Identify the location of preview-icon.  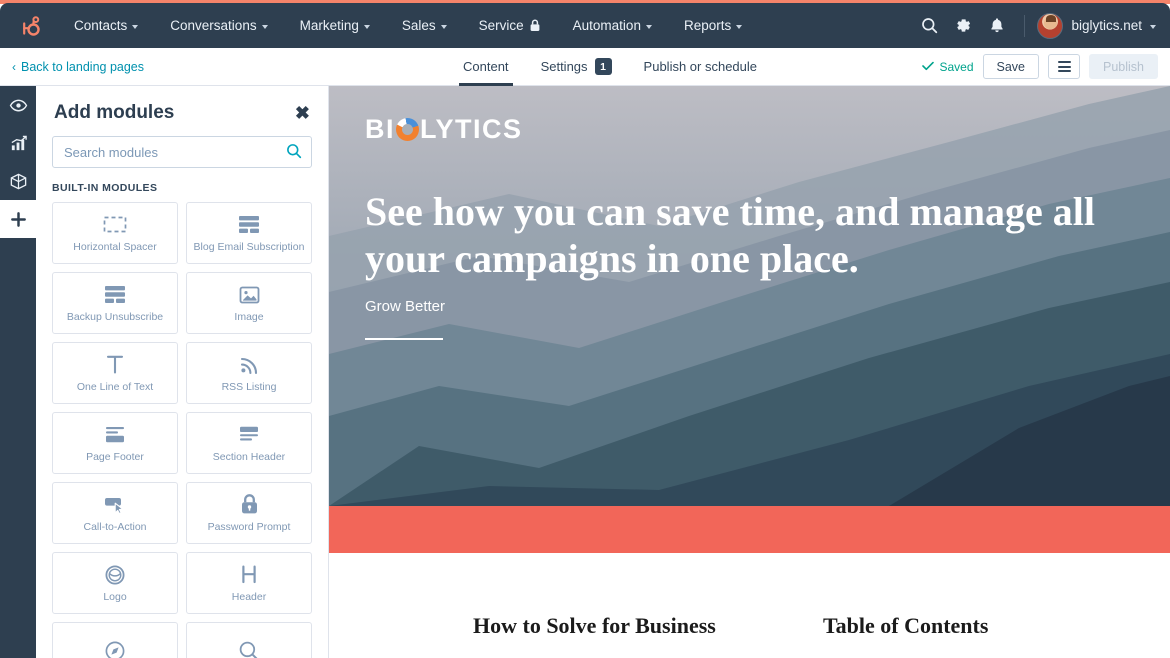
(18, 105).